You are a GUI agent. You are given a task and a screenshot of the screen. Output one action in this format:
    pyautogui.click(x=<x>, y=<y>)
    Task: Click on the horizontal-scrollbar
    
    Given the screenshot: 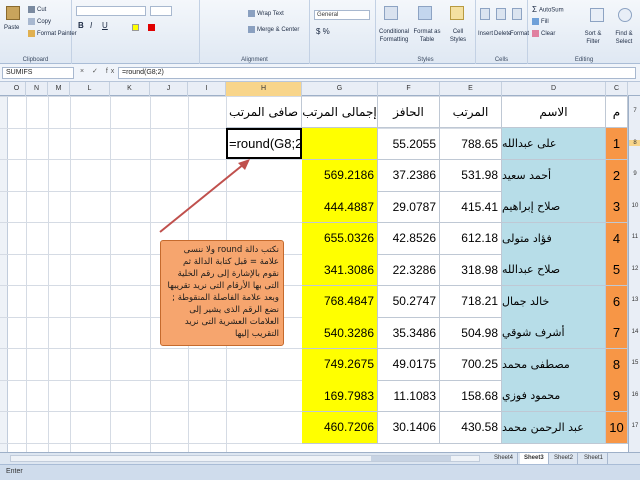 What is the action you would take?
    pyautogui.click(x=245, y=458)
    